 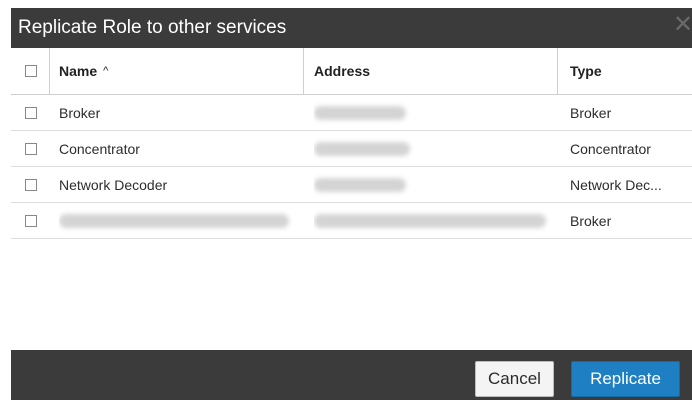 What do you see at coordinates (625, 379) in the screenshot?
I see `replicate-button: Replicate` at bounding box center [625, 379].